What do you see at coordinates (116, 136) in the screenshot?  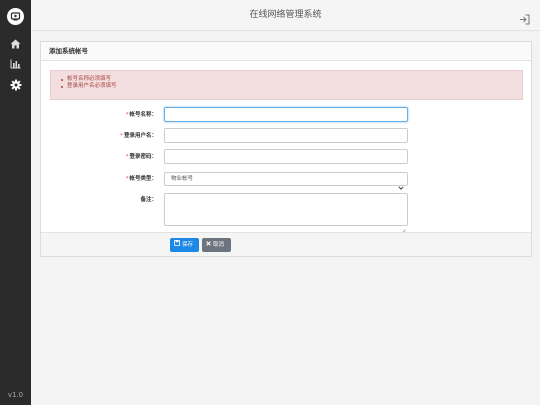 I see `username-label: *登录用户名：` at bounding box center [116, 136].